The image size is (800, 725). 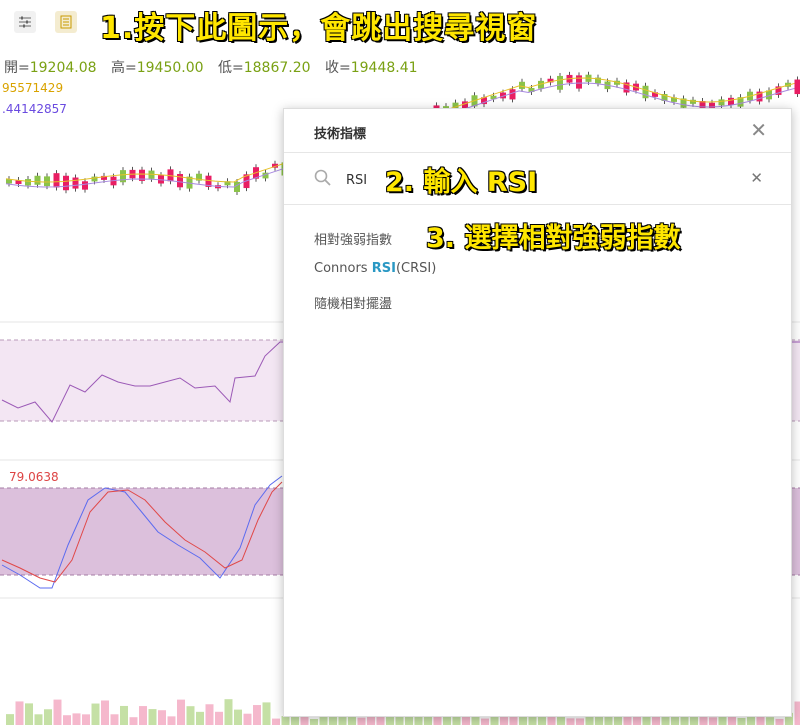 What do you see at coordinates (343, 268) in the screenshot?
I see `result-text: Connors` at bounding box center [343, 268].